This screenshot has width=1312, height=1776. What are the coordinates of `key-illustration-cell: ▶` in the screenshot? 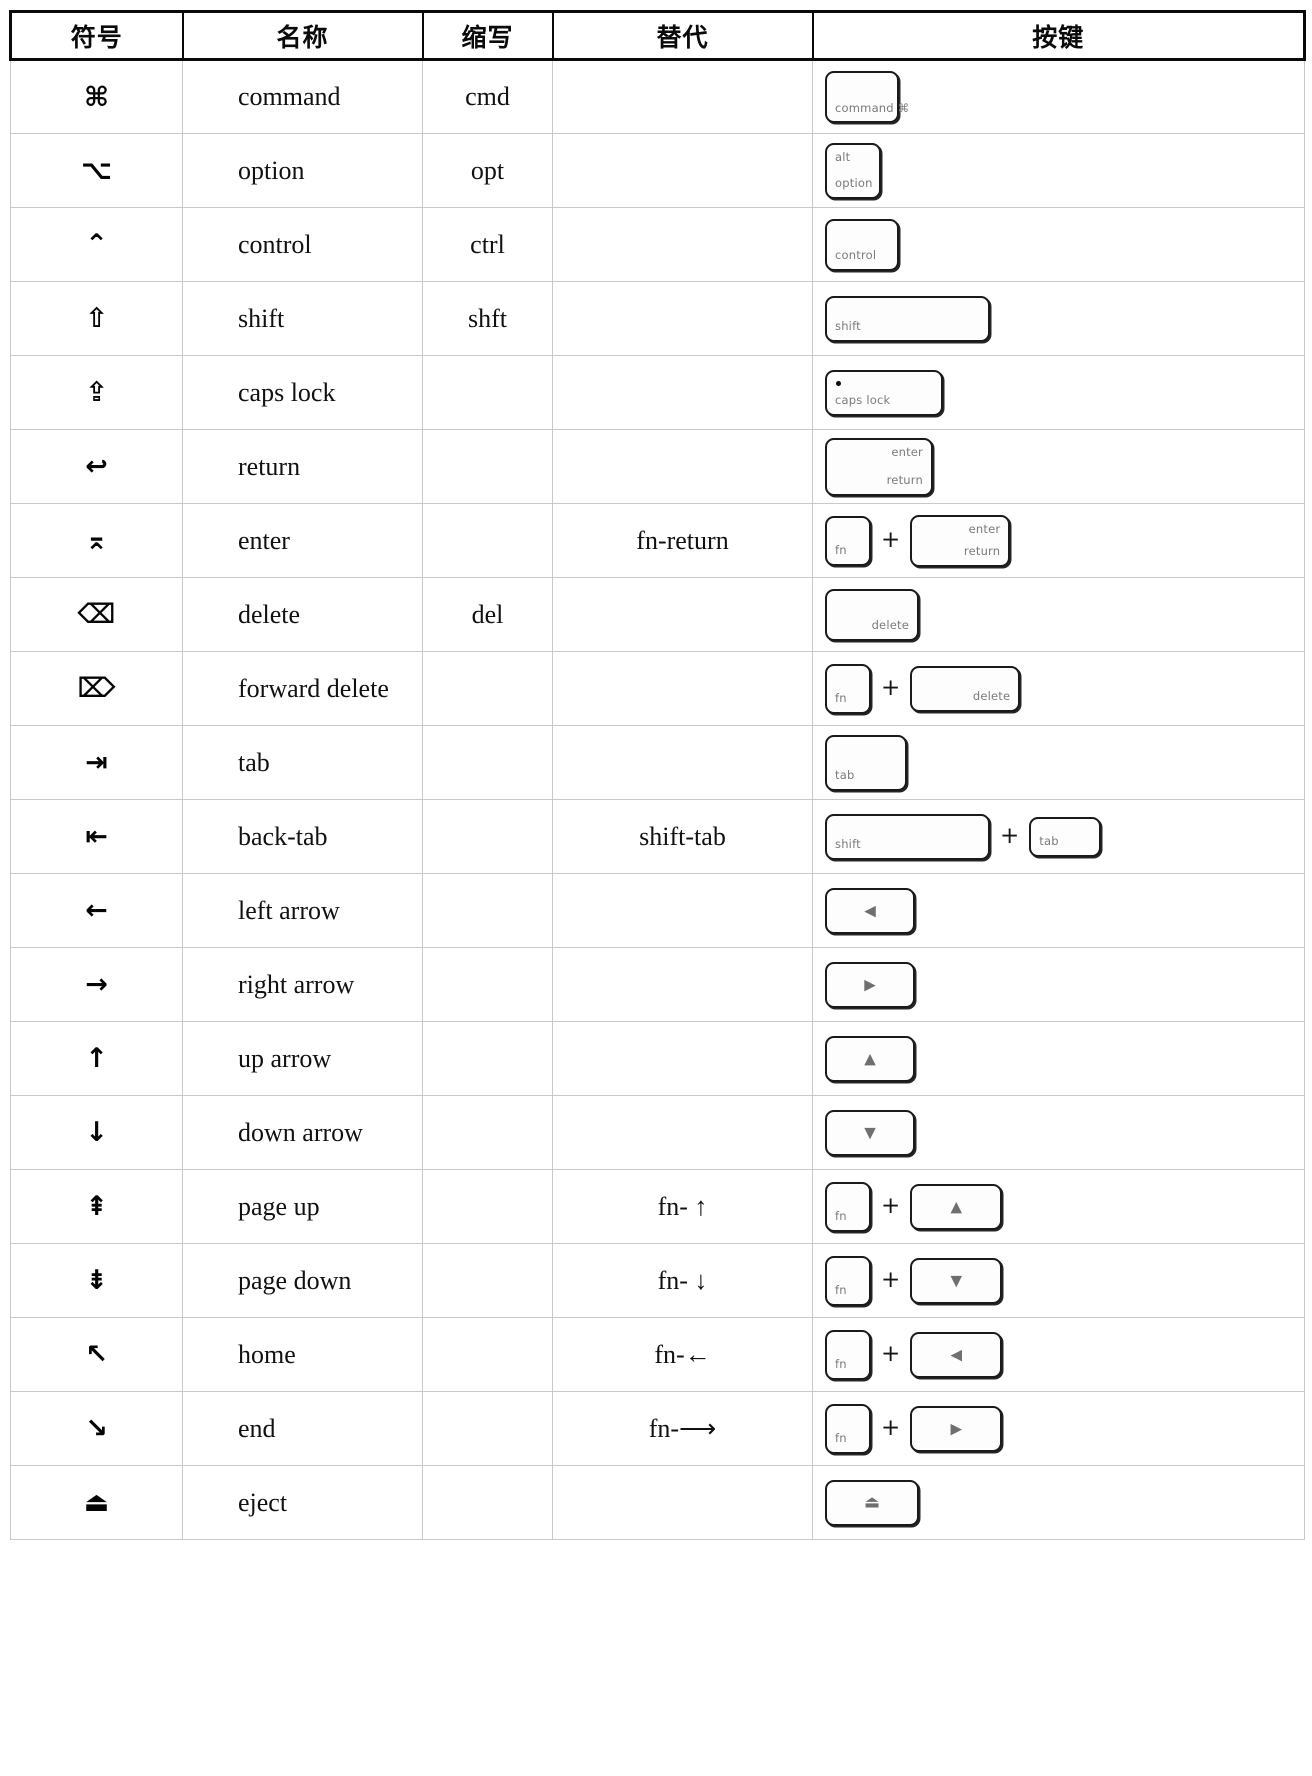 It's located at (1058, 984).